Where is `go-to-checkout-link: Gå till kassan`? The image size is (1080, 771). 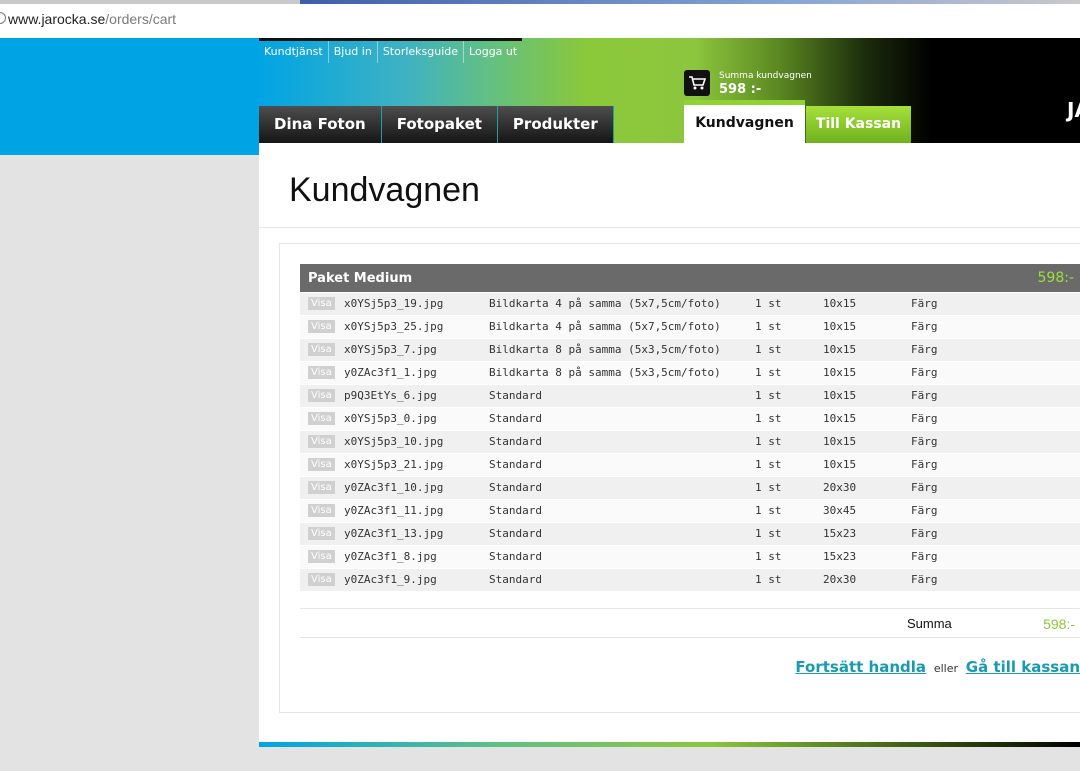
go-to-checkout-link: Gå till kassan is located at coordinates (1023, 667).